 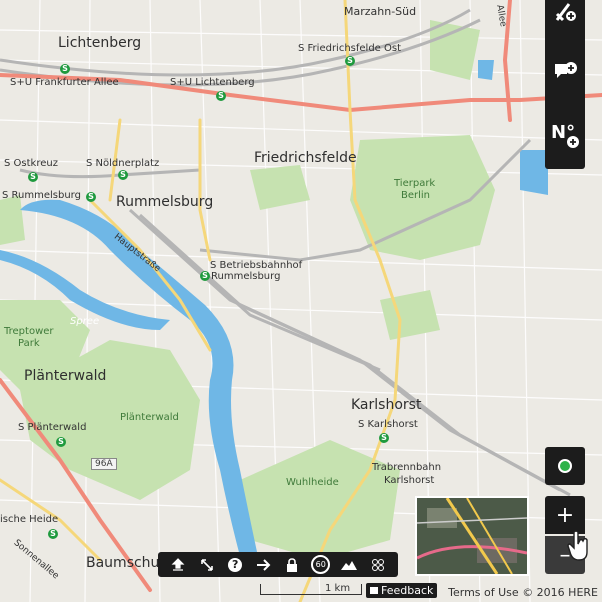 What do you see at coordinates (123, 563) in the screenshot?
I see `district-label-baumschulenweg: Baumschu` at bounding box center [123, 563].